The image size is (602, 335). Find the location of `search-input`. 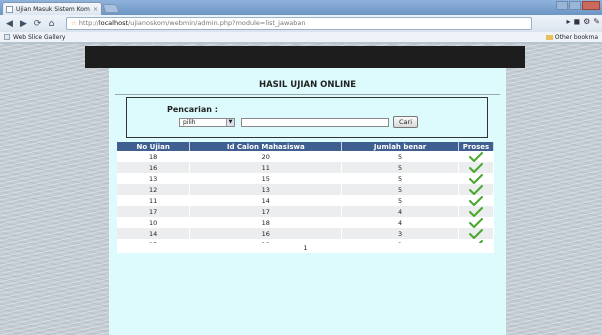

search-input is located at coordinates (315, 122).